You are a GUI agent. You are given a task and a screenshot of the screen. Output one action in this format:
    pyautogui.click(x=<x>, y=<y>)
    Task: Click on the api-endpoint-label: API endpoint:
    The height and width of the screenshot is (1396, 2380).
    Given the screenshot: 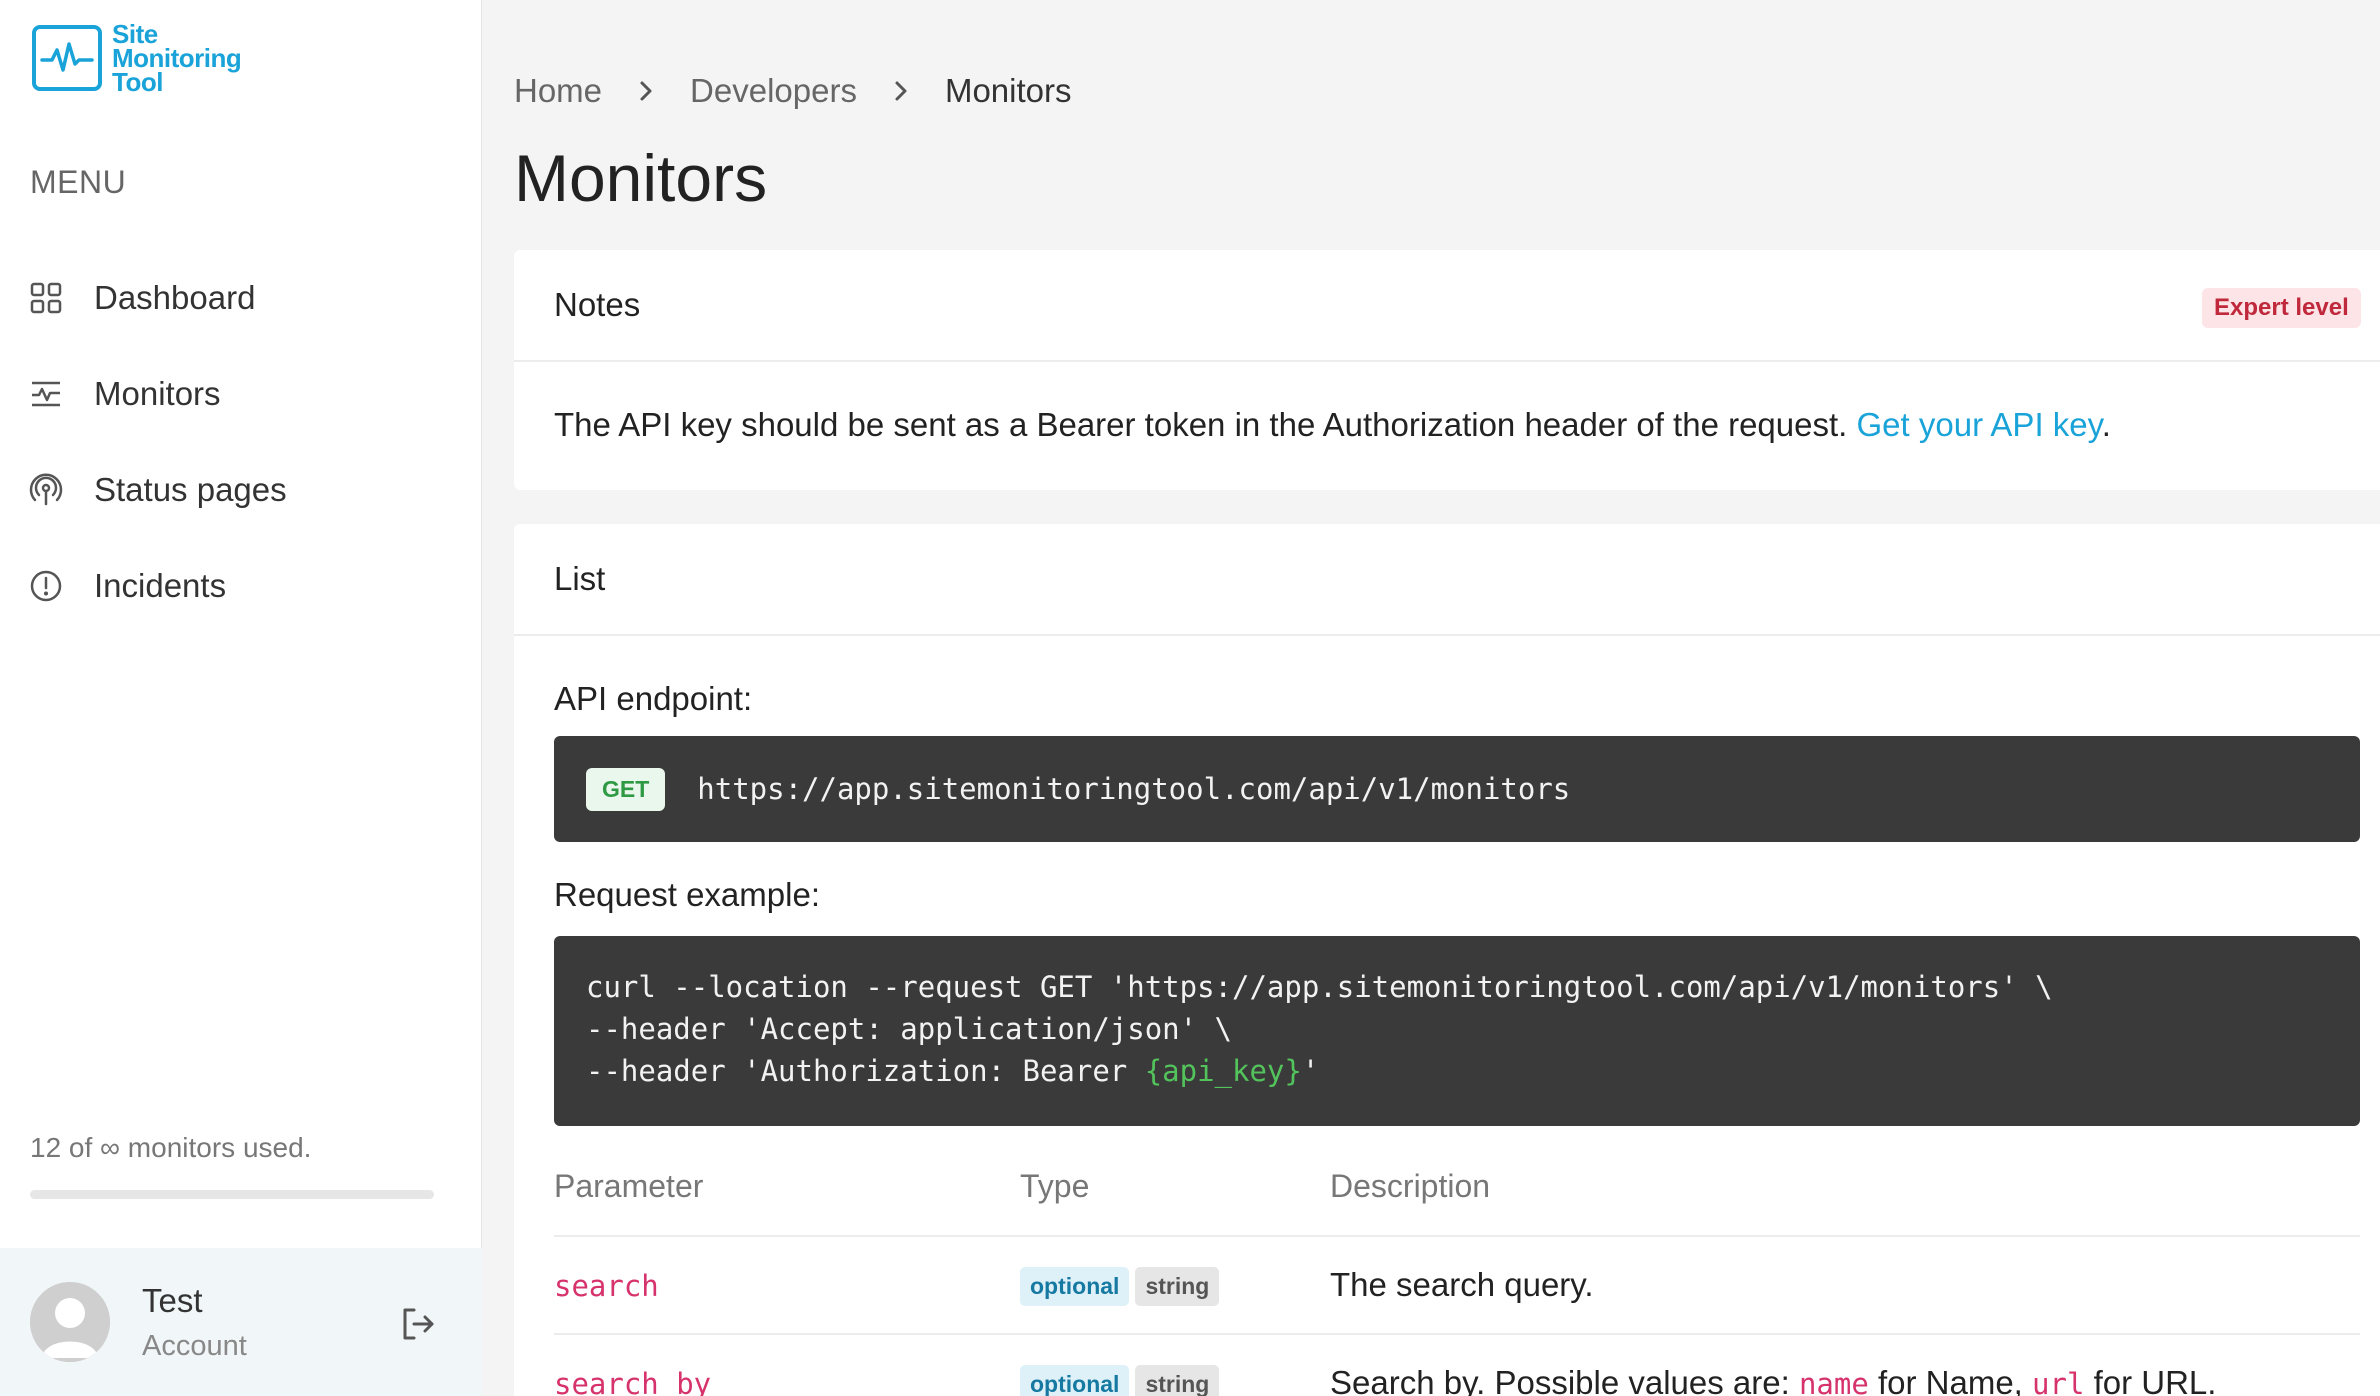 What is the action you would take?
    pyautogui.click(x=653, y=698)
    